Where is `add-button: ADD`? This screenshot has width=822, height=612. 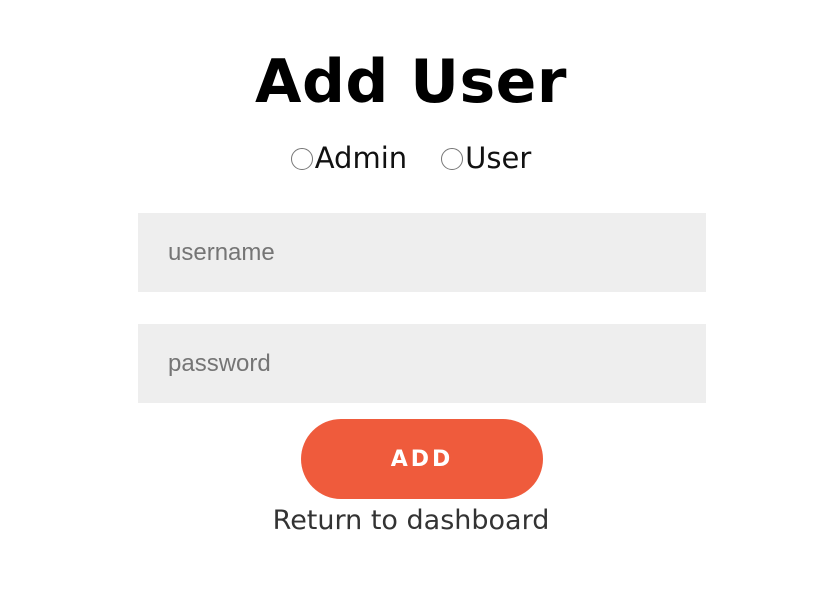 add-button: ADD is located at coordinates (422, 459).